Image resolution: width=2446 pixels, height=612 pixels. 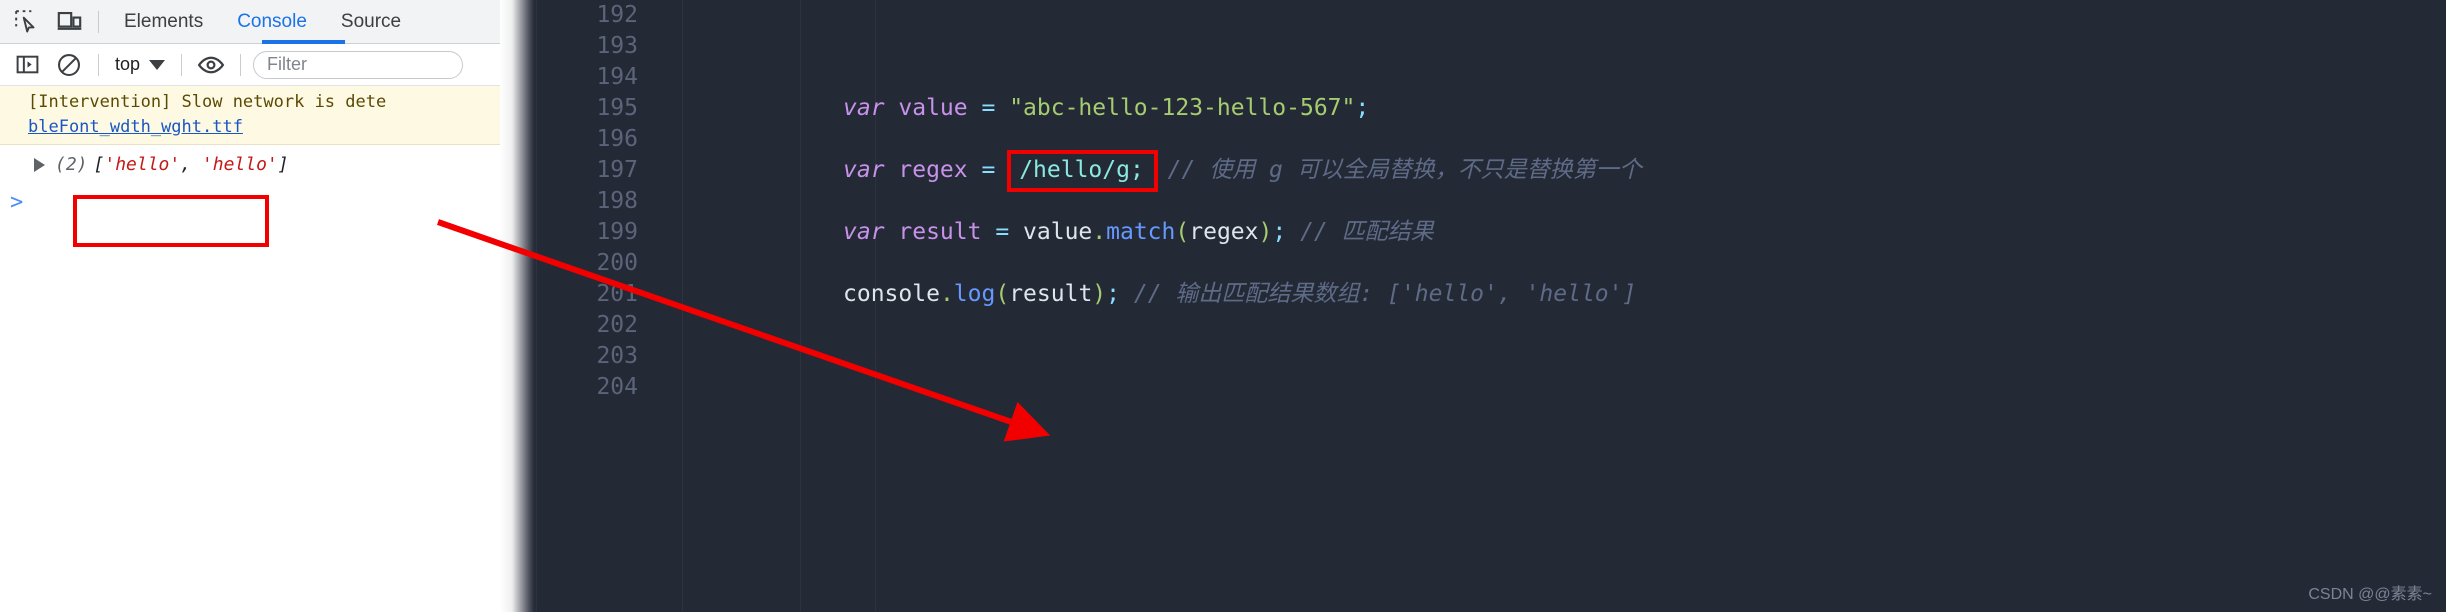 I want to click on token-str: "abc-hello-123-hello-567", so click(x=1182, y=108).